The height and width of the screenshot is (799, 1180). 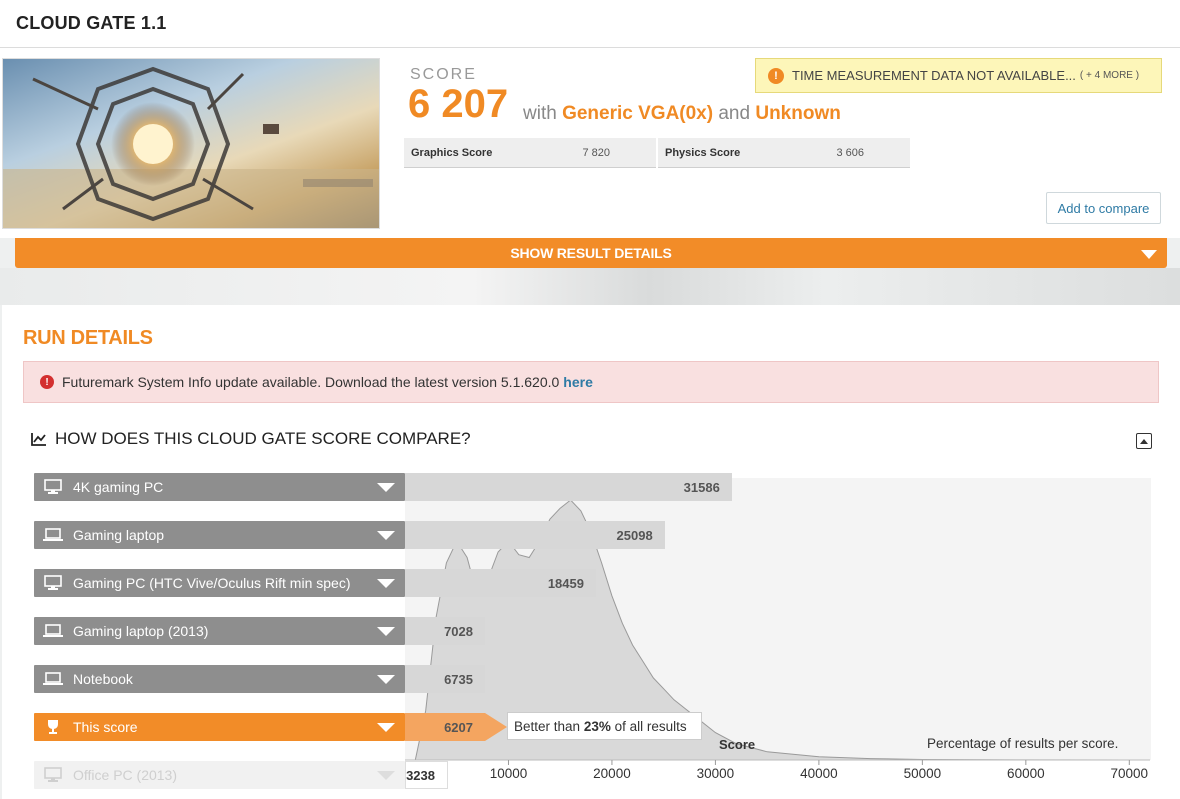 What do you see at coordinates (922, 773) in the screenshot?
I see `x-tick-label: 50000` at bounding box center [922, 773].